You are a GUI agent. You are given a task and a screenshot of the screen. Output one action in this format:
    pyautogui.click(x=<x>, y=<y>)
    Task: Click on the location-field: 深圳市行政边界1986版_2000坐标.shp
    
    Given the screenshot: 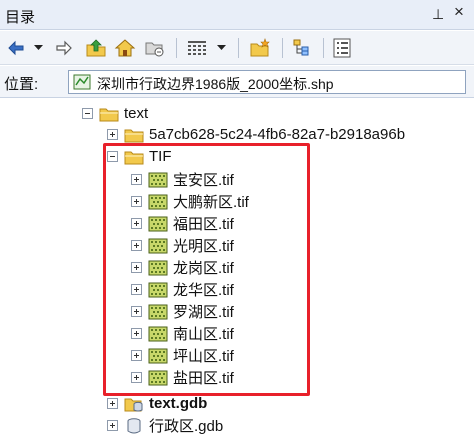 What is the action you would take?
    pyautogui.click(x=267, y=82)
    